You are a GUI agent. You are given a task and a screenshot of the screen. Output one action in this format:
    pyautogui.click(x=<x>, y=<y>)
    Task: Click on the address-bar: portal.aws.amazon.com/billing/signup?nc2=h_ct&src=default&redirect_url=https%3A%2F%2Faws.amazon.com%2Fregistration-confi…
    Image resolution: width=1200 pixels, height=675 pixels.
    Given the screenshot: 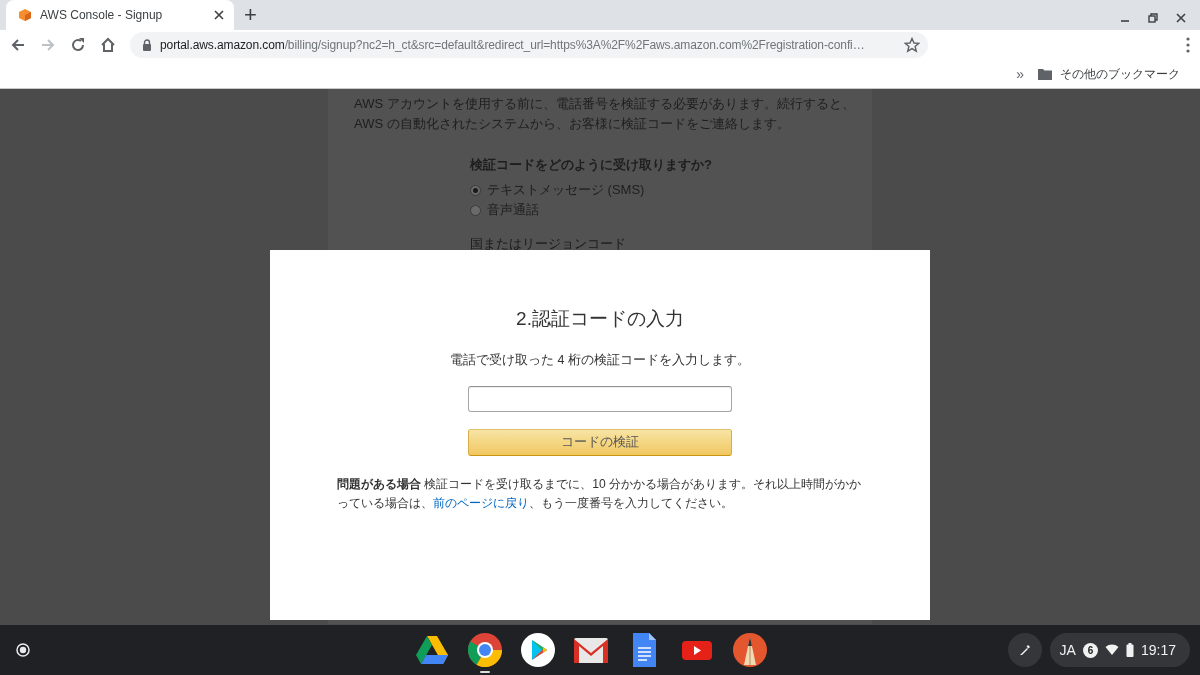 What is the action you would take?
    pyautogui.click(x=529, y=45)
    